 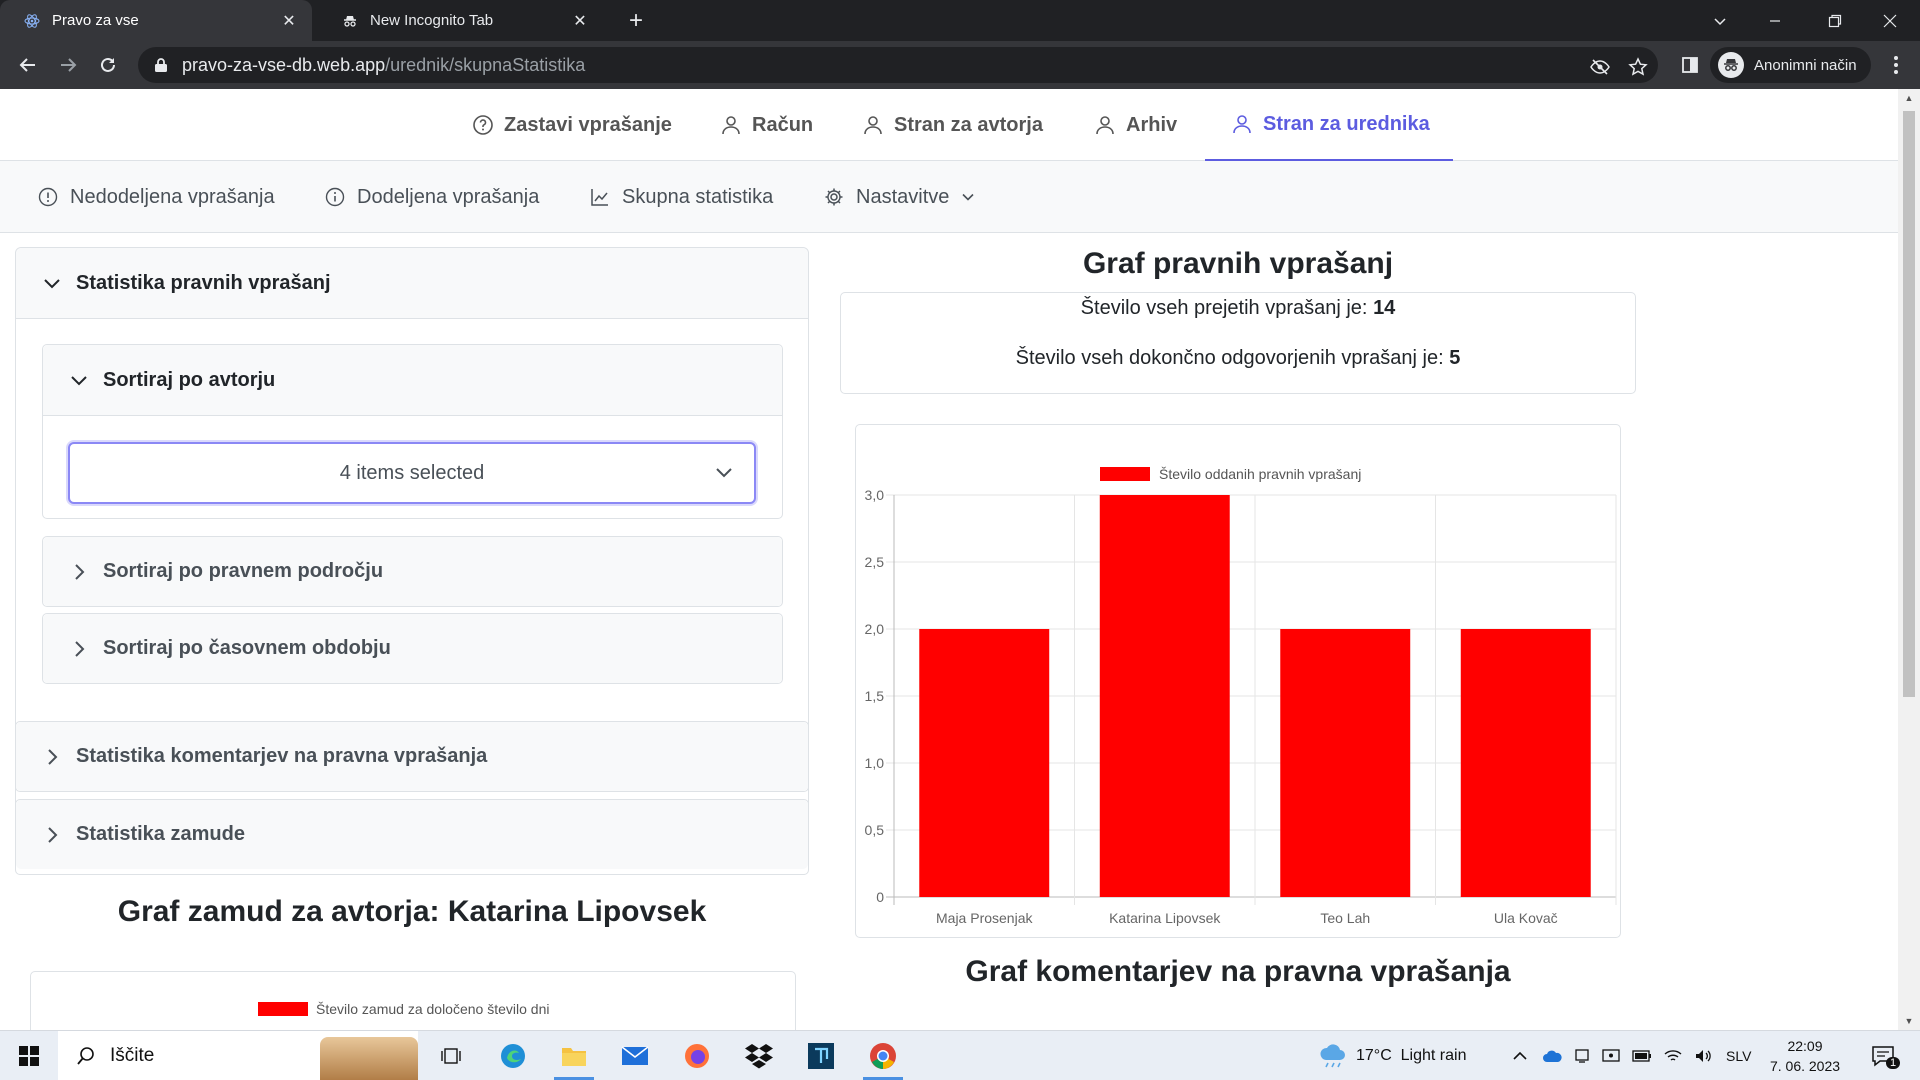 What do you see at coordinates (960, 20) in the screenshot?
I see `browser-tab-strip: Pravo za vse ✕ New Incognito Tab ✕ +` at bounding box center [960, 20].